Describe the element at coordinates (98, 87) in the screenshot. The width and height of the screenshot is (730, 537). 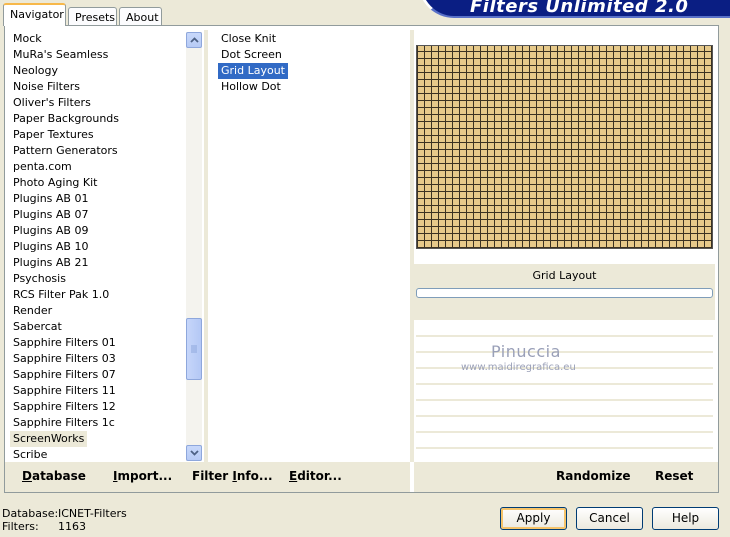
I see `category-item: Noise Filters` at that location.